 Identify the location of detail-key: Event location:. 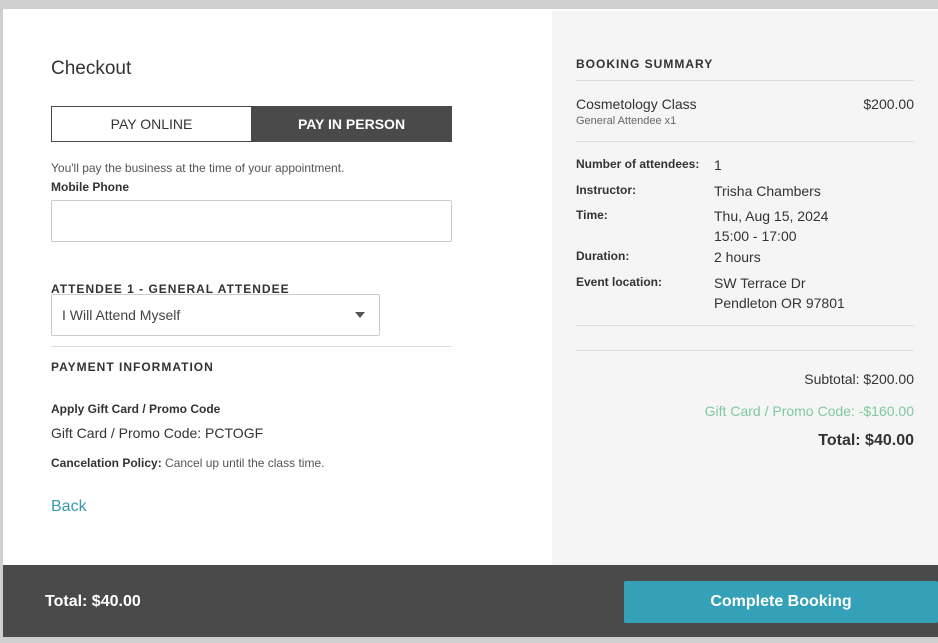
(619, 282).